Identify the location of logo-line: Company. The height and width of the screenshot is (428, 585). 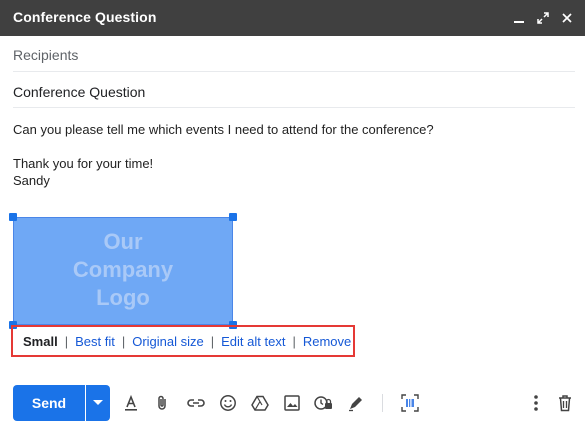
(123, 269).